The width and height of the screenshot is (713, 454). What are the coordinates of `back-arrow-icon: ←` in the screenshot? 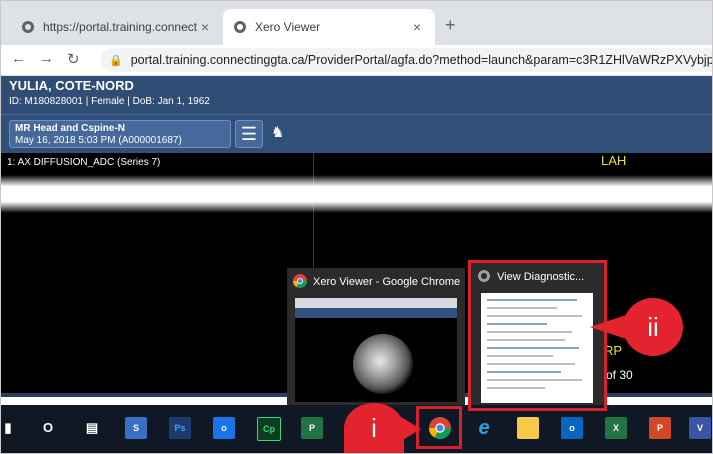 It's located at (18, 58).